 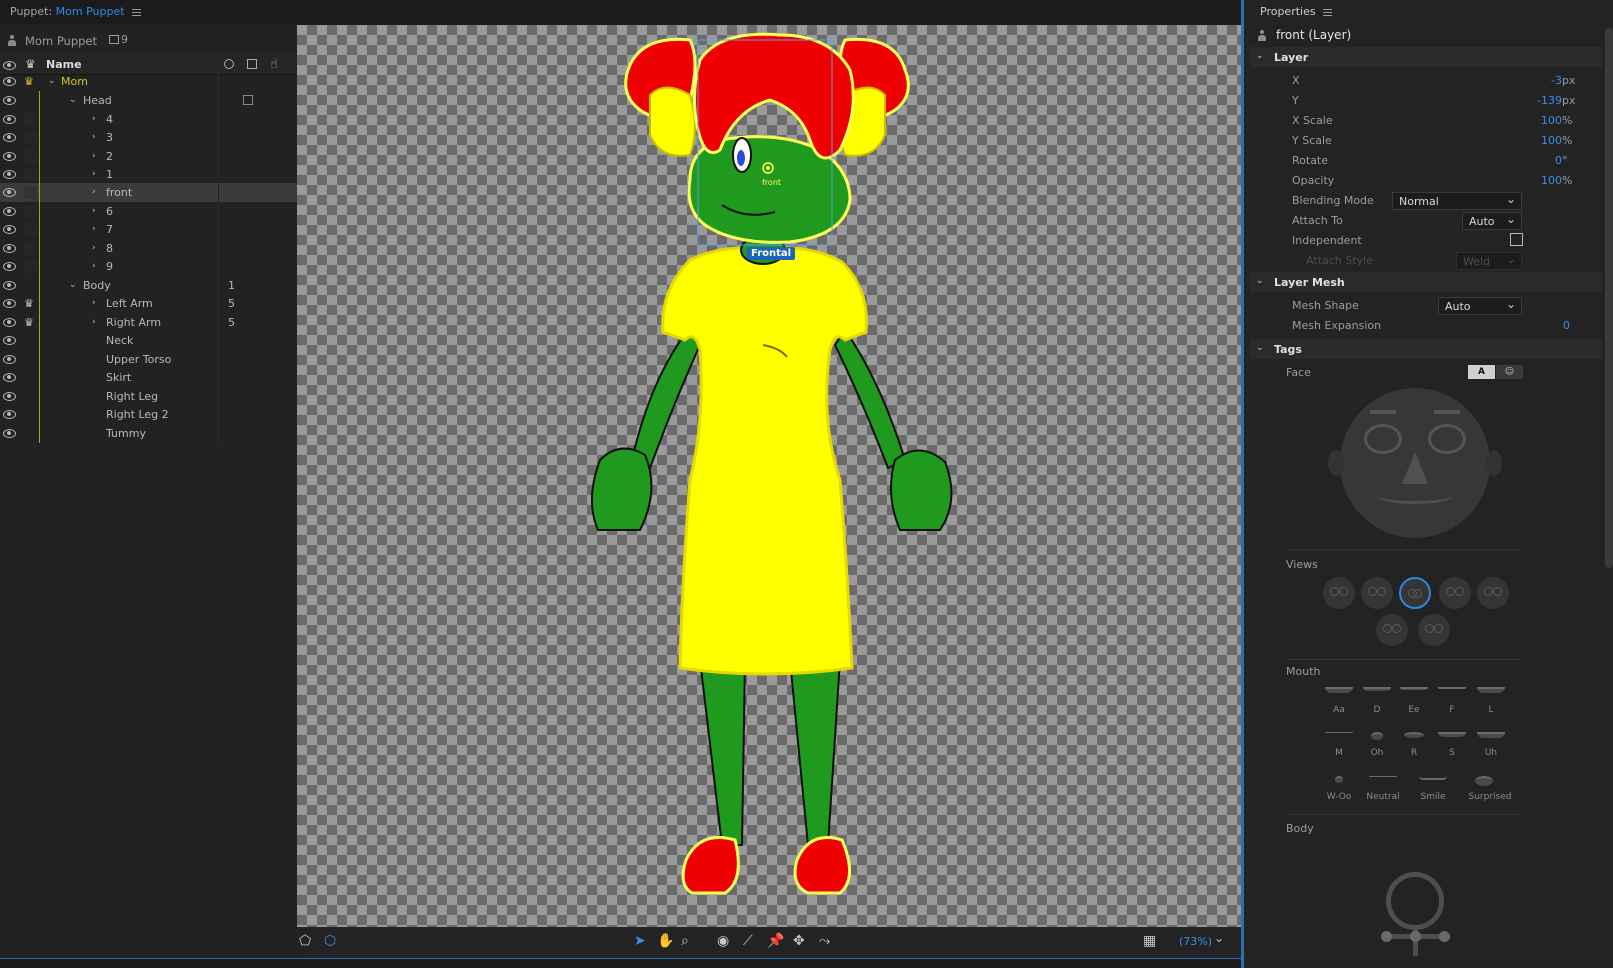 What do you see at coordinates (1447, 412) in the screenshot?
I see `right-eyebrow` at bounding box center [1447, 412].